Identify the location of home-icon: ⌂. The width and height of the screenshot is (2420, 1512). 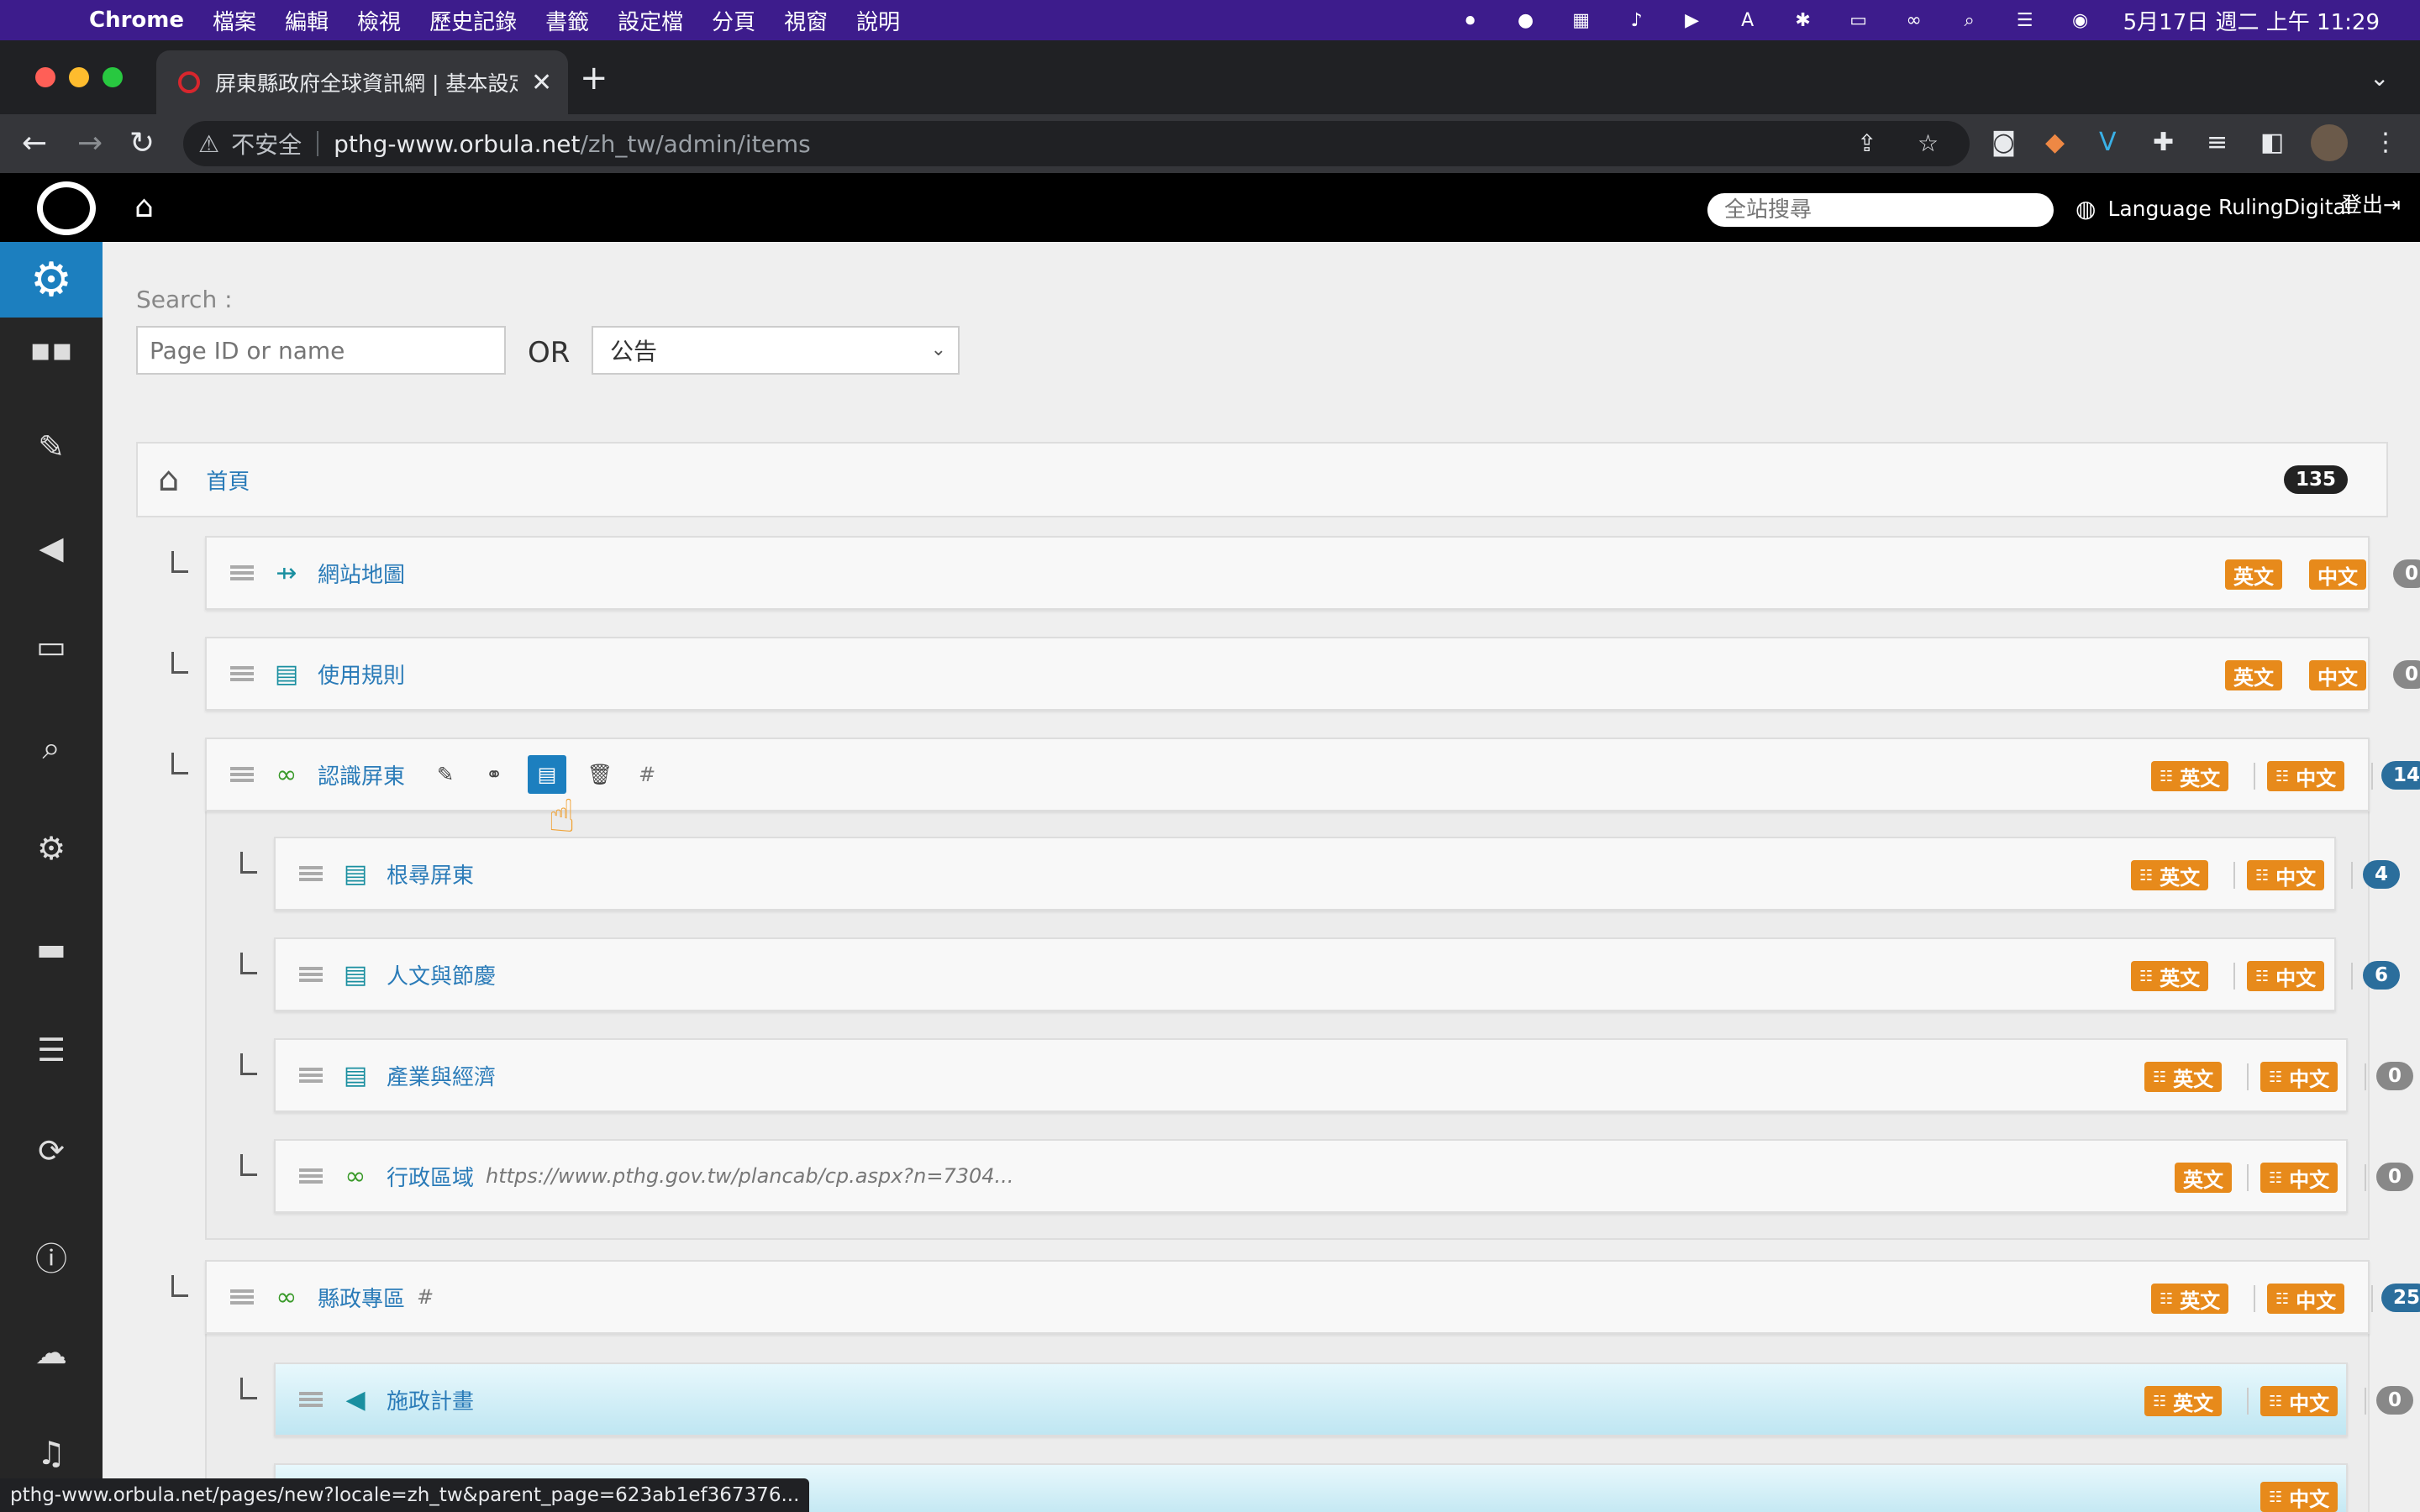
(144, 207).